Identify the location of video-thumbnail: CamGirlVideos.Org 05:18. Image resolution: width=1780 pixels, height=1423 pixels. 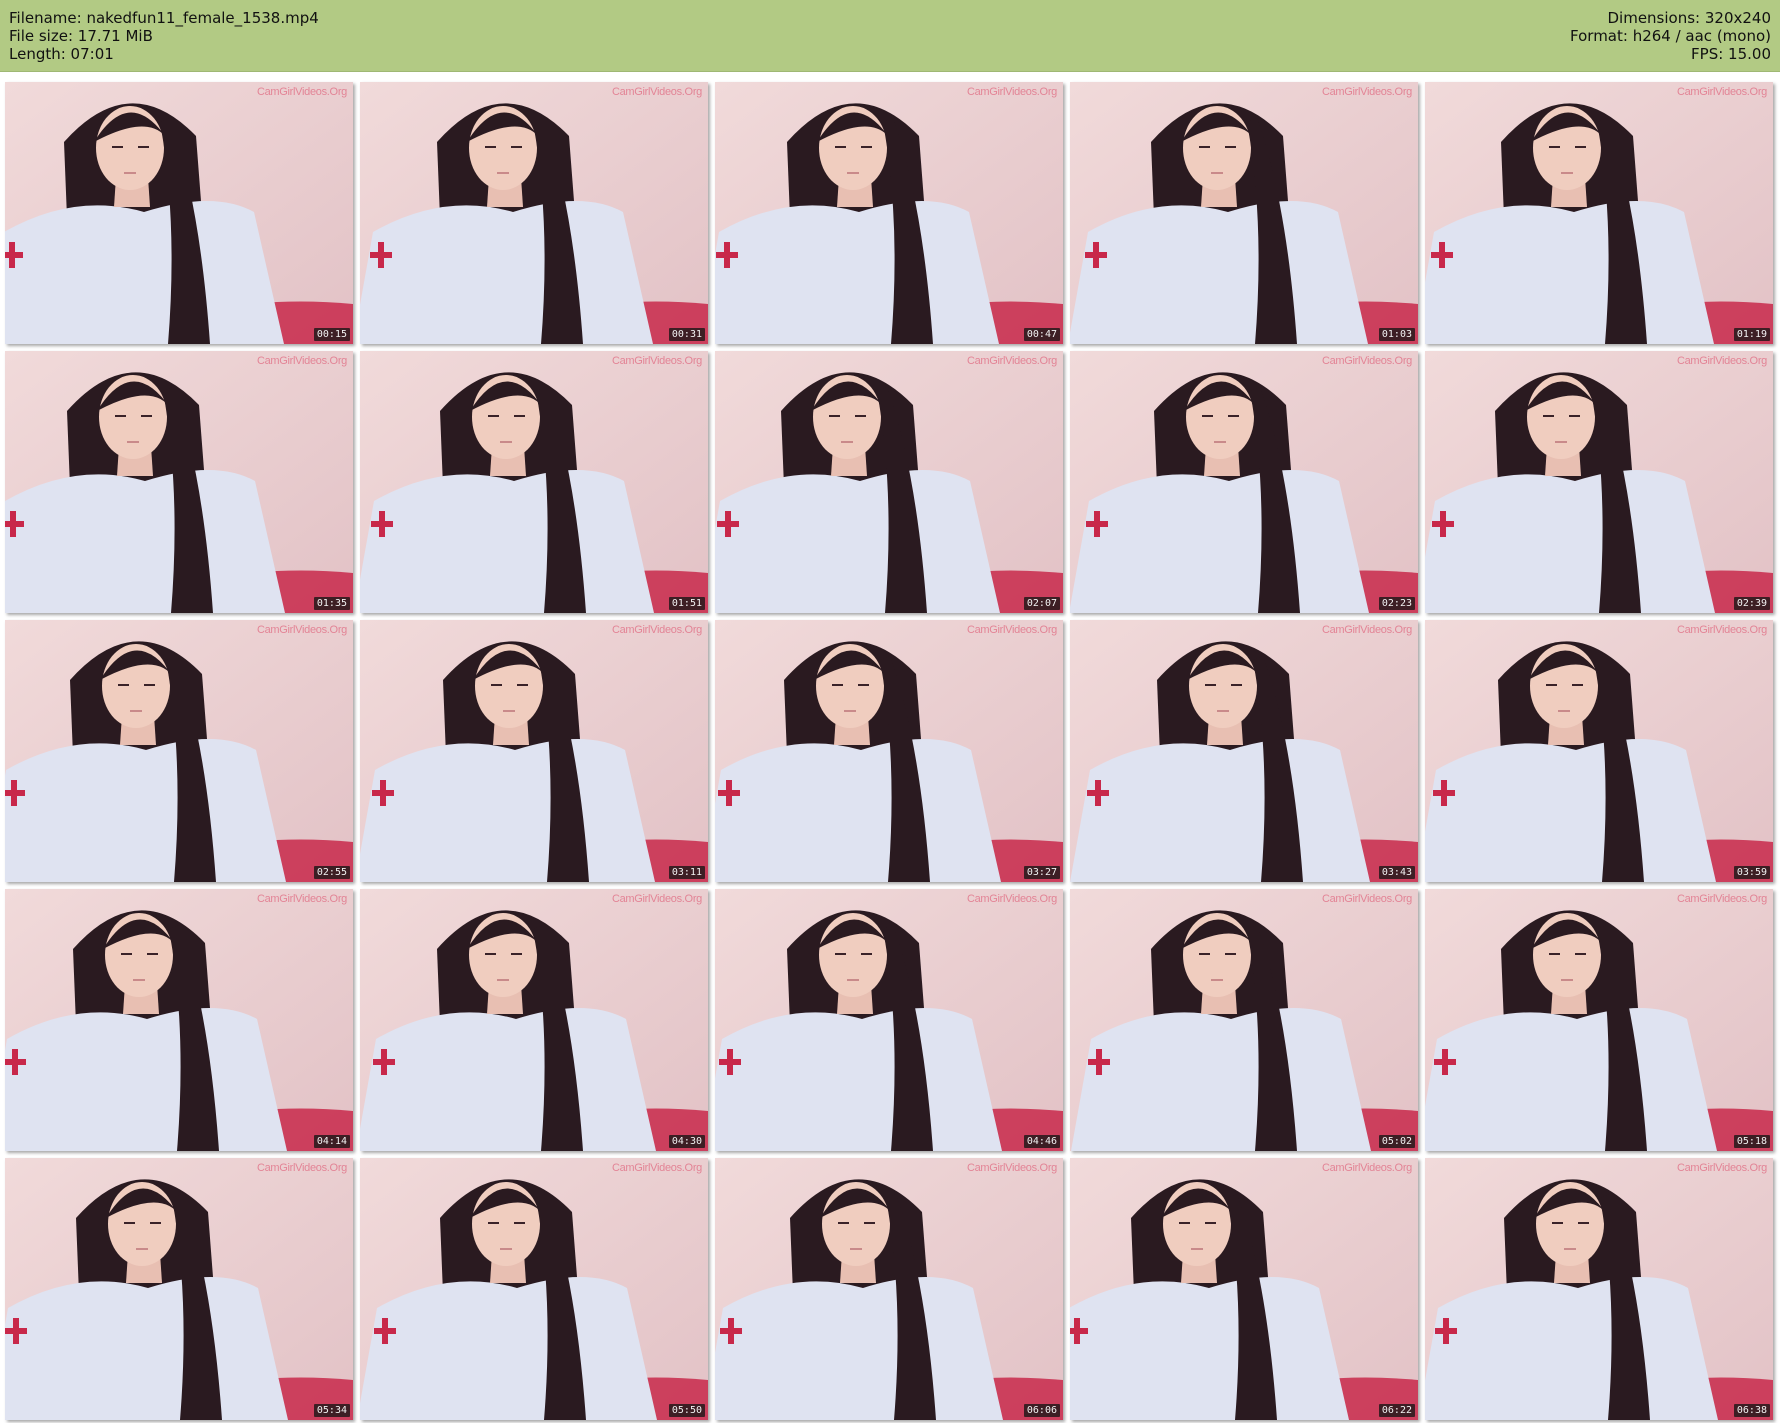
(1599, 1020).